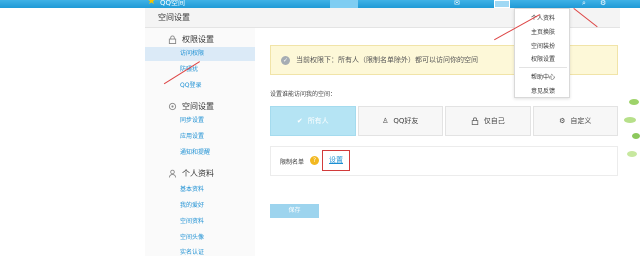  What do you see at coordinates (200, 251) in the screenshot?
I see `sidebar-item-real-name: 实名认证` at bounding box center [200, 251].